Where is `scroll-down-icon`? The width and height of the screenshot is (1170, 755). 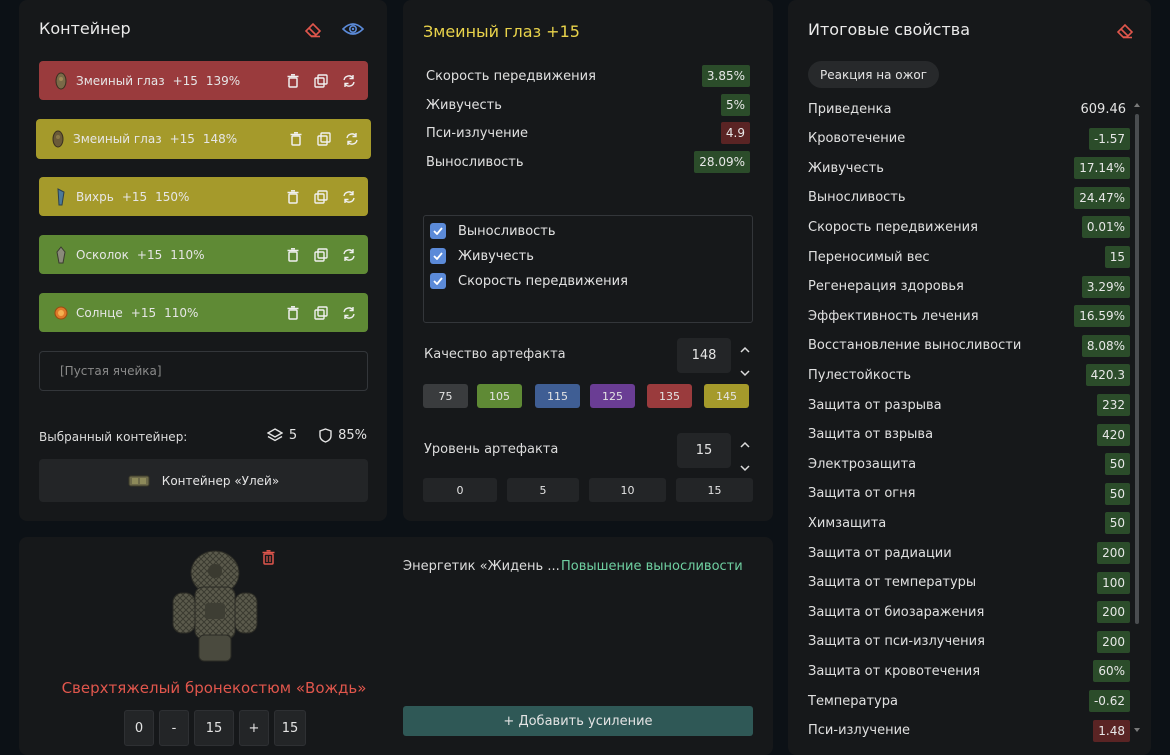 scroll-down-icon is located at coordinates (1137, 730).